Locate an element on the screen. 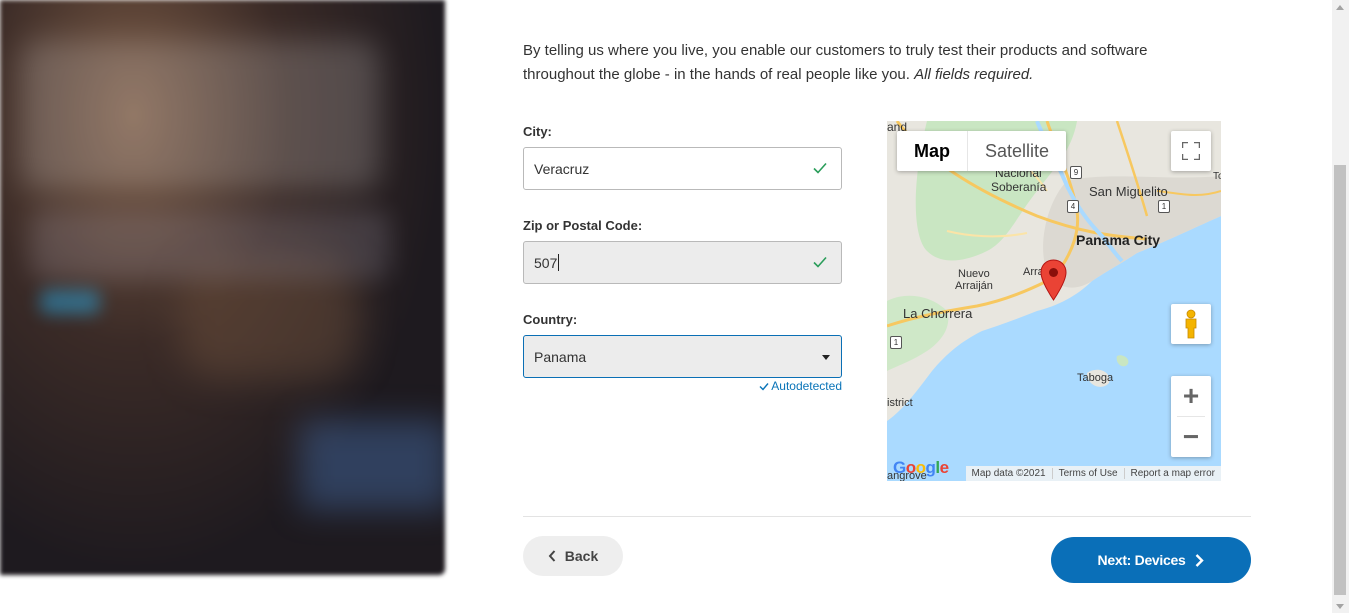  map-label: Panama City is located at coordinates (1118, 240).